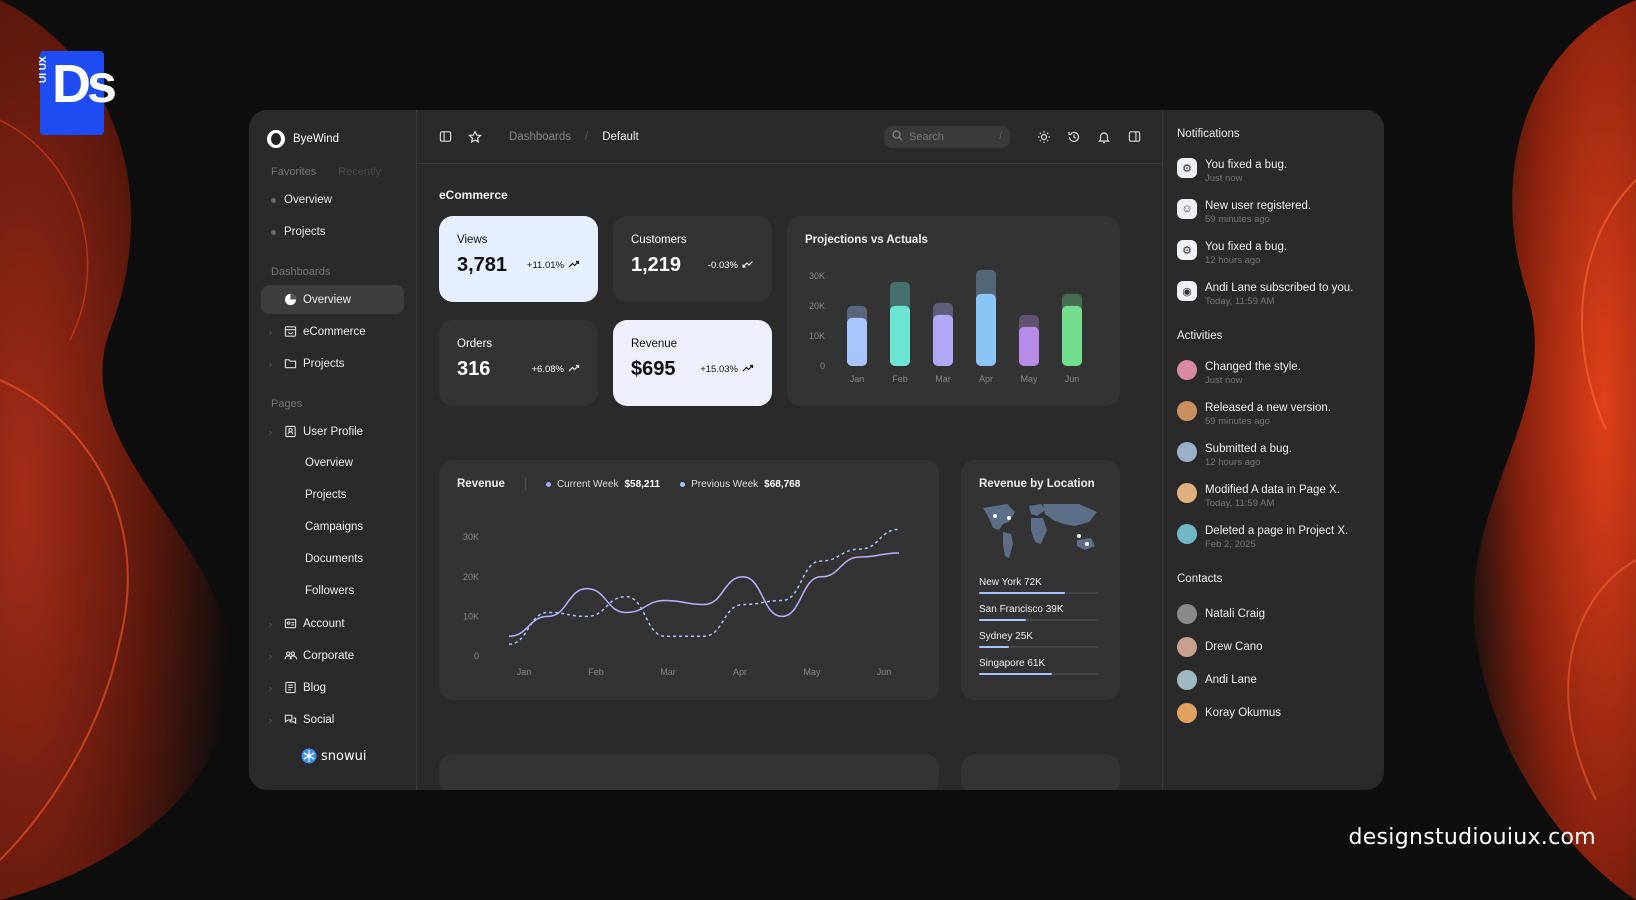 This screenshot has width=1636, height=900. I want to click on location-value: 61K, so click(1036, 663).